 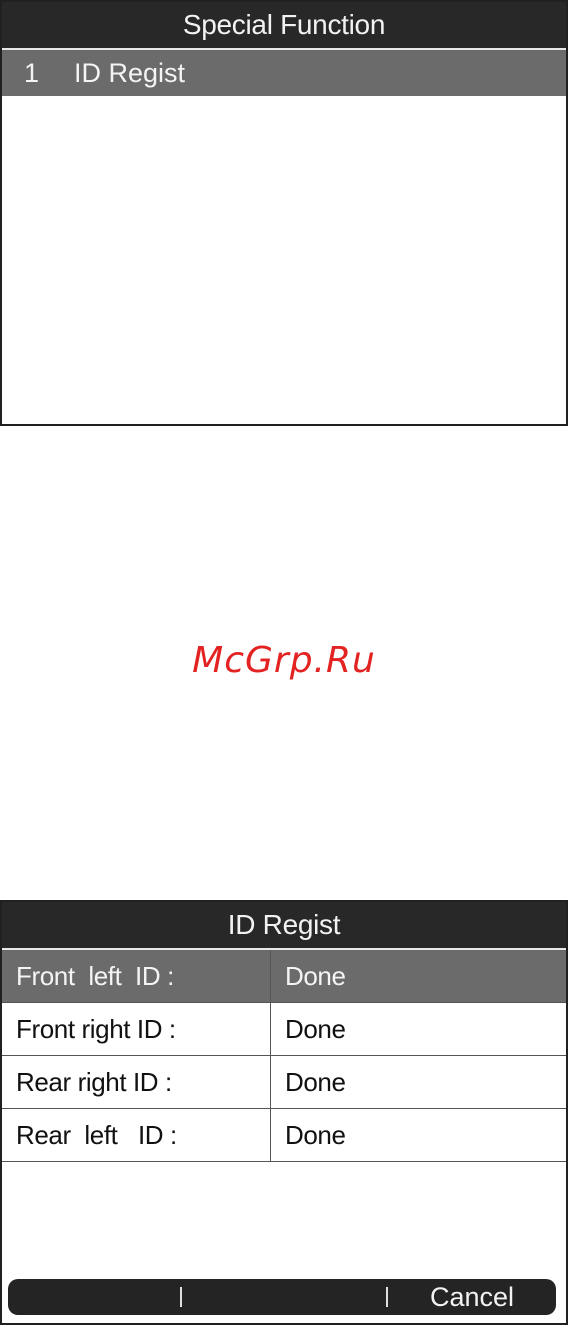 What do you see at coordinates (136, 1029) in the screenshot?
I see `row-label: Front right ID :` at bounding box center [136, 1029].